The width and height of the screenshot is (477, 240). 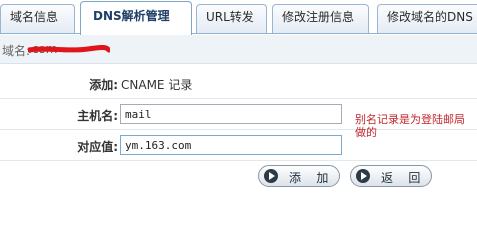 I want to click on back-button: 返 回, so click(x=391, y=176).